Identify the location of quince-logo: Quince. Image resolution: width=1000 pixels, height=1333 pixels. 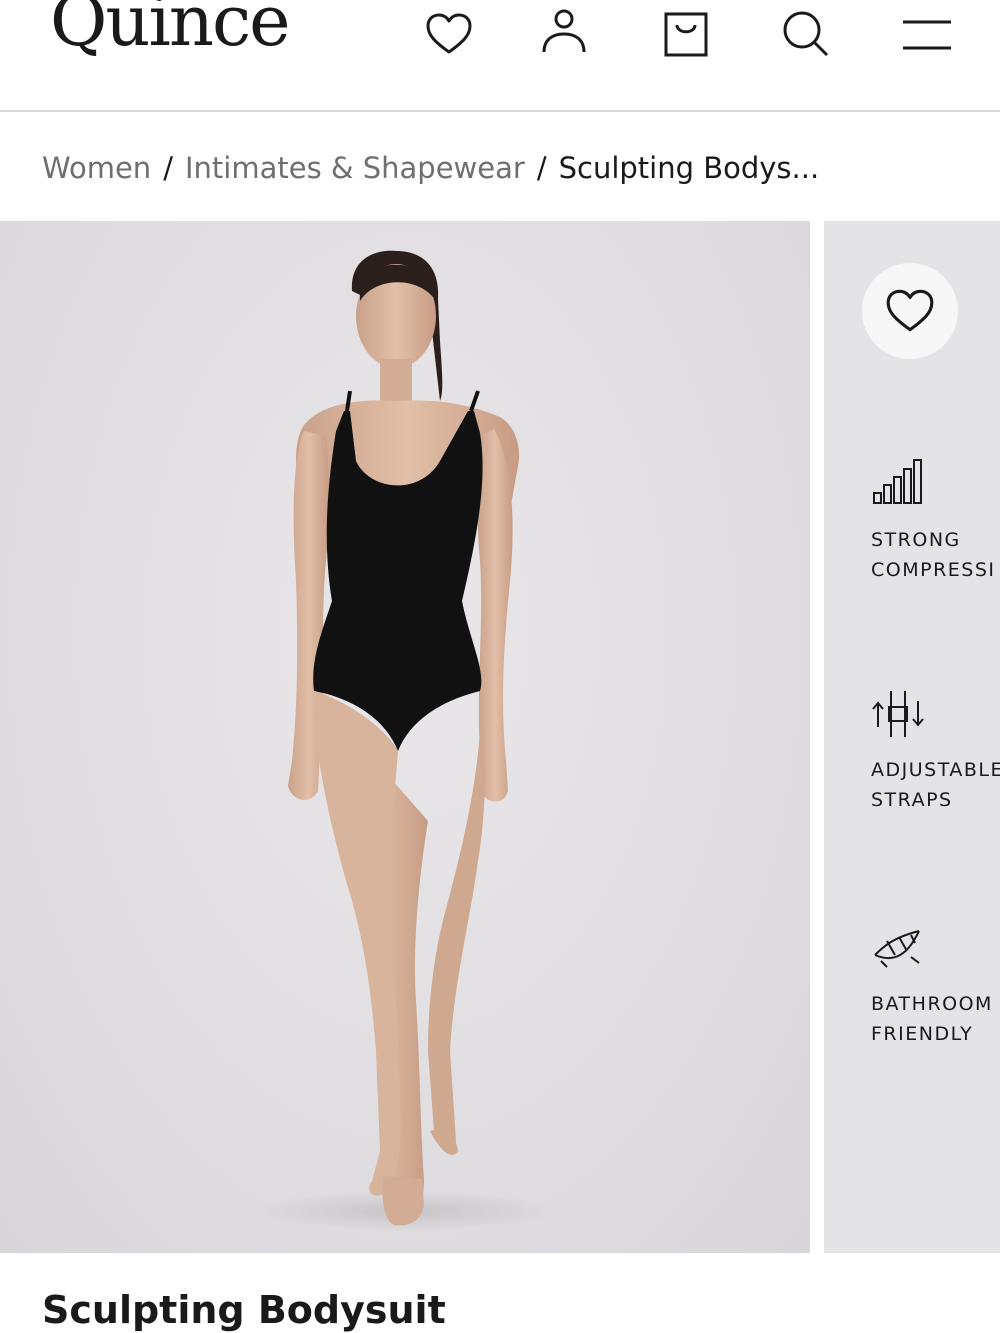
(170, 28).